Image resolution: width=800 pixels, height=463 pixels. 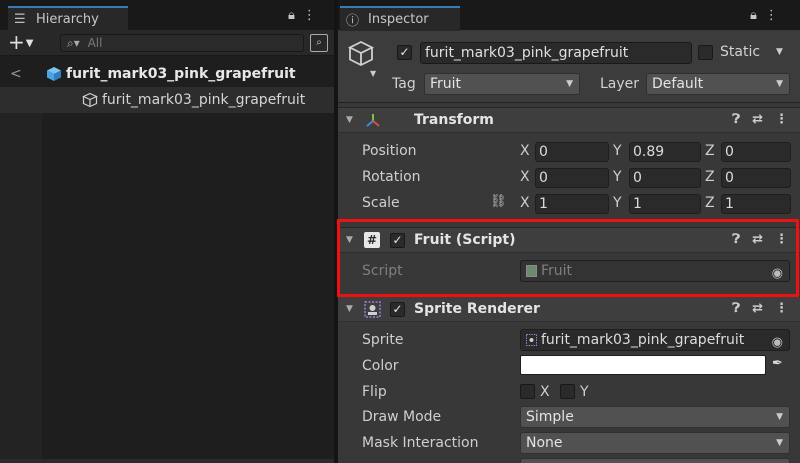 I want to click on sprite-value: furit_mark03_pink_grapefruit, so click(x=643, y=340).